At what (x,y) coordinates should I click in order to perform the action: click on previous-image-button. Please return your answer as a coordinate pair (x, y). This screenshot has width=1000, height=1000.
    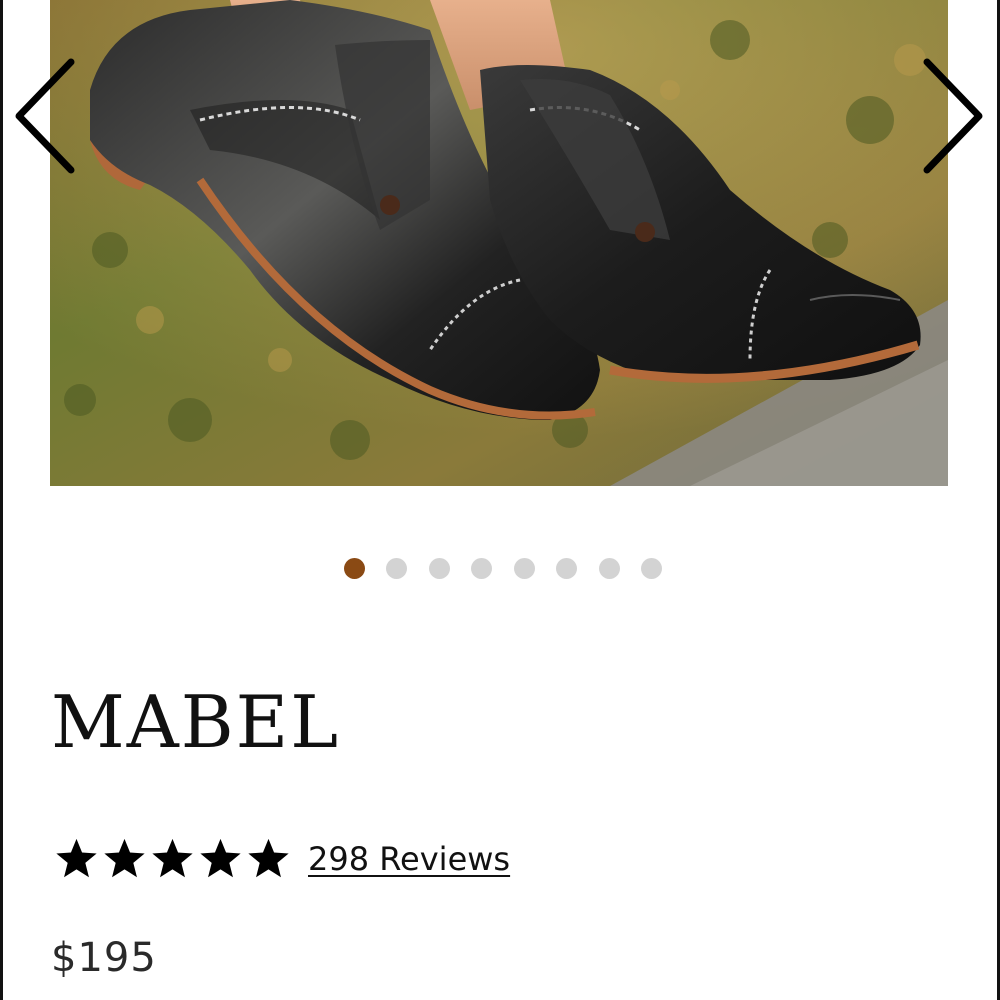
    Looking at the image, I should click on (44, 116).